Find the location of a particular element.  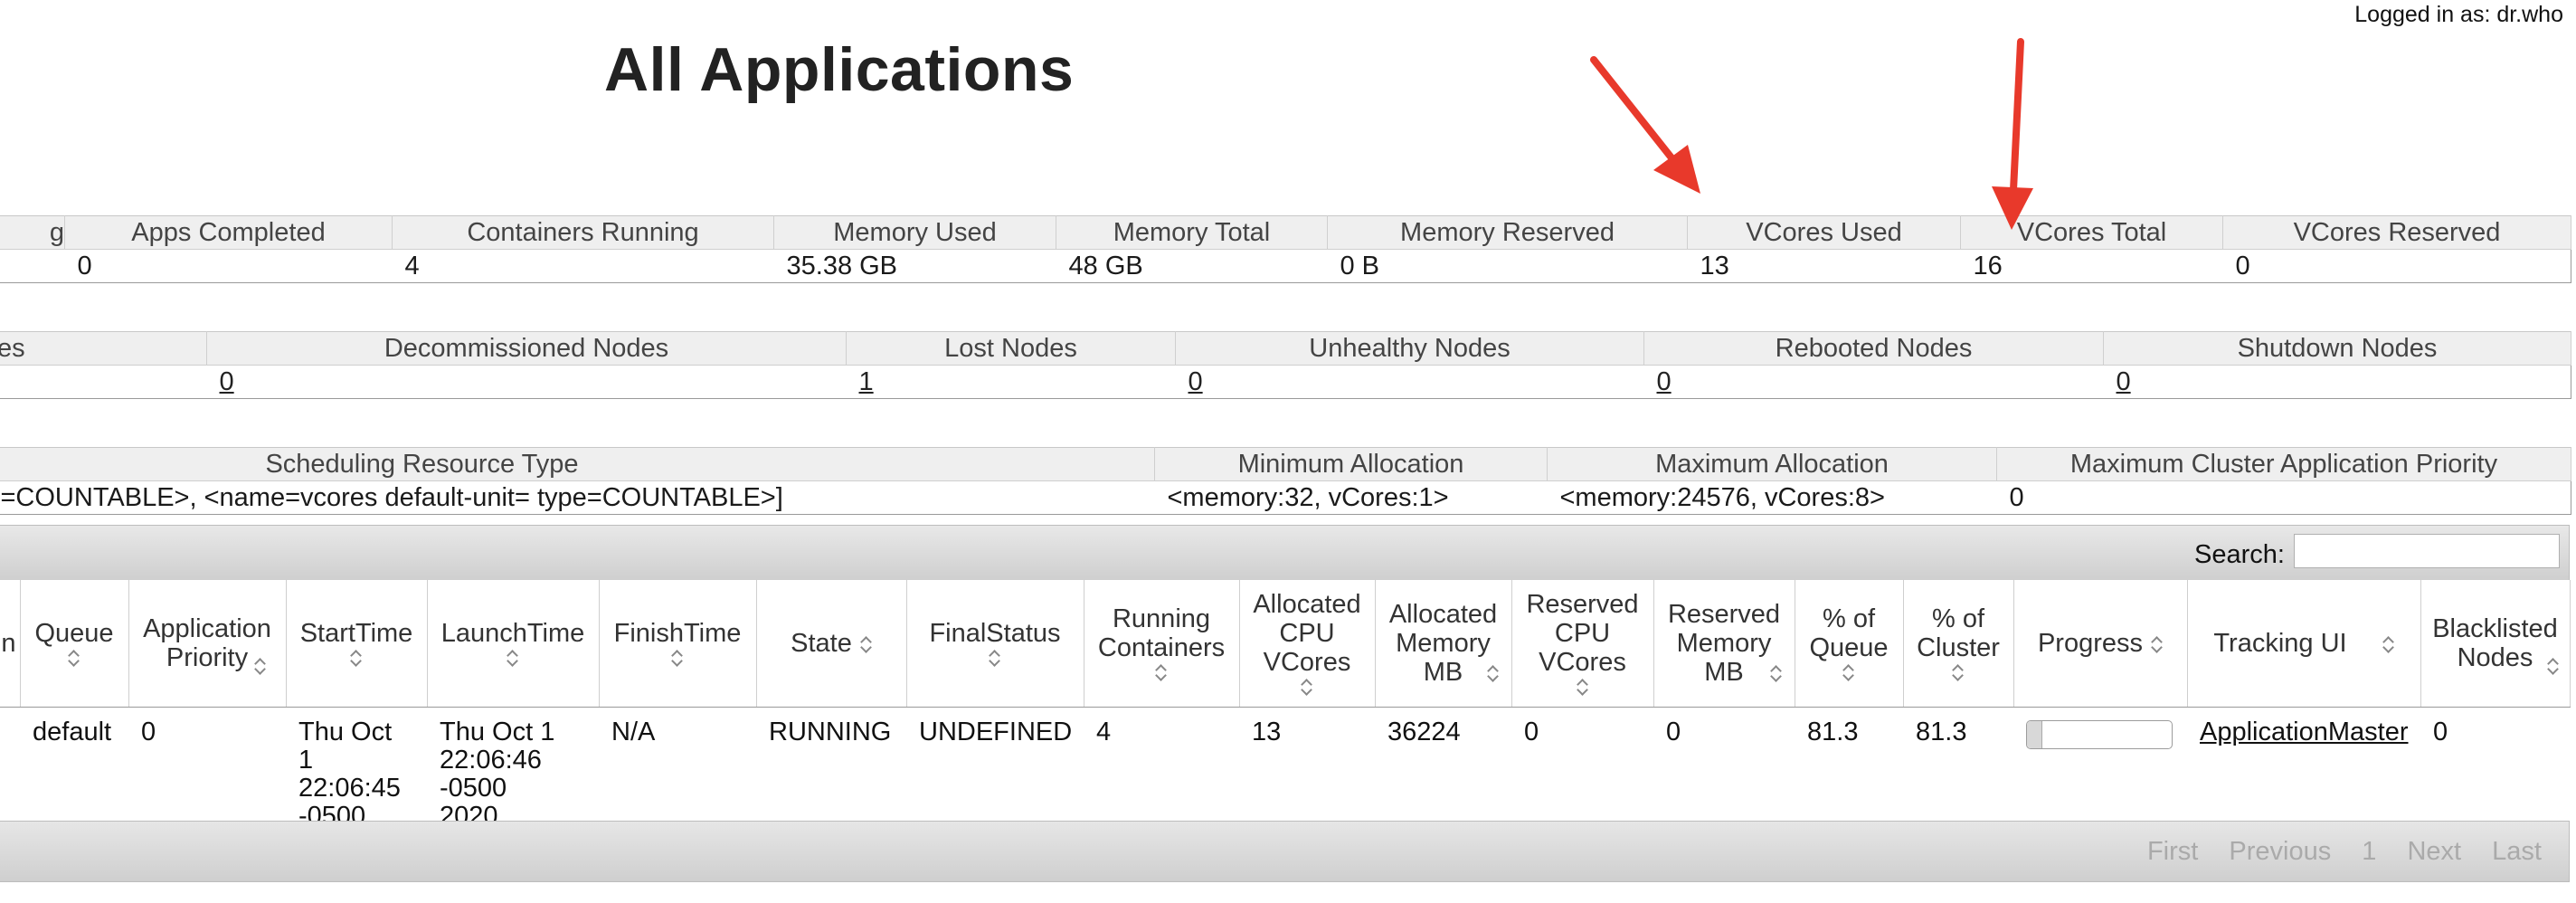

header-shutdown-nodes: Shutdown Nodes is located at coordinates (2337, 348).